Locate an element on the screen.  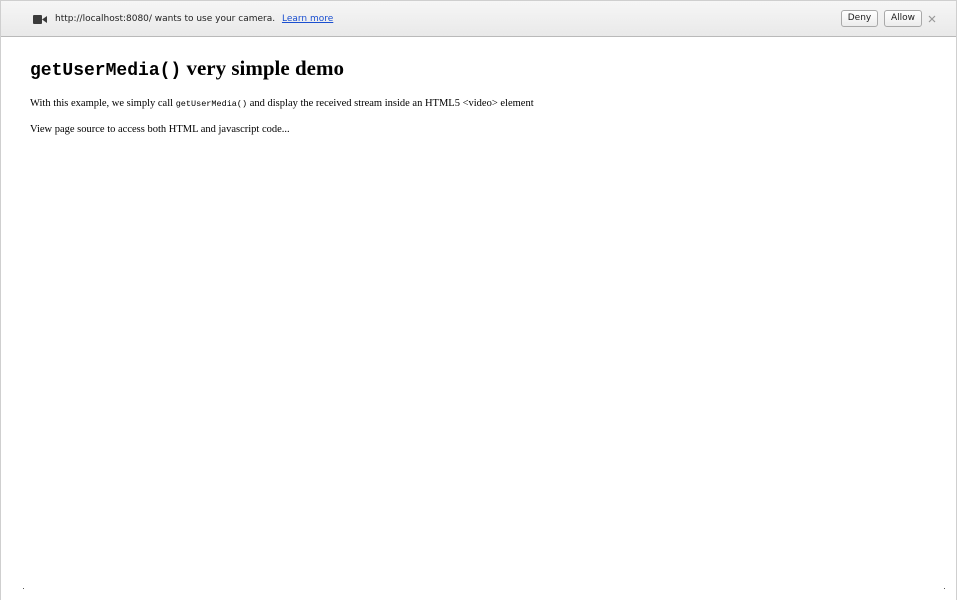
deny-button: Deny is located at coordinates (859, 18).